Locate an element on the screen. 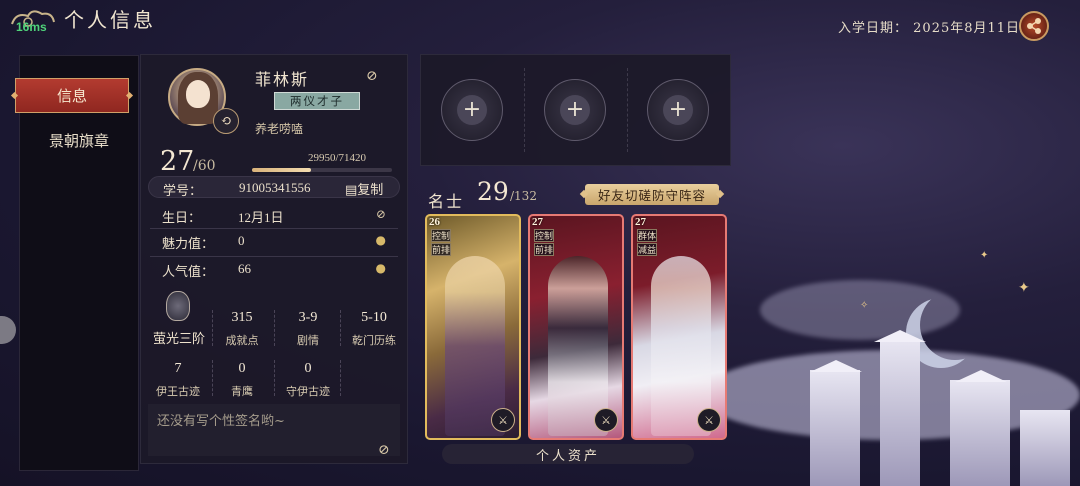  charm-value: 0 is located at coordinates (241, 240).